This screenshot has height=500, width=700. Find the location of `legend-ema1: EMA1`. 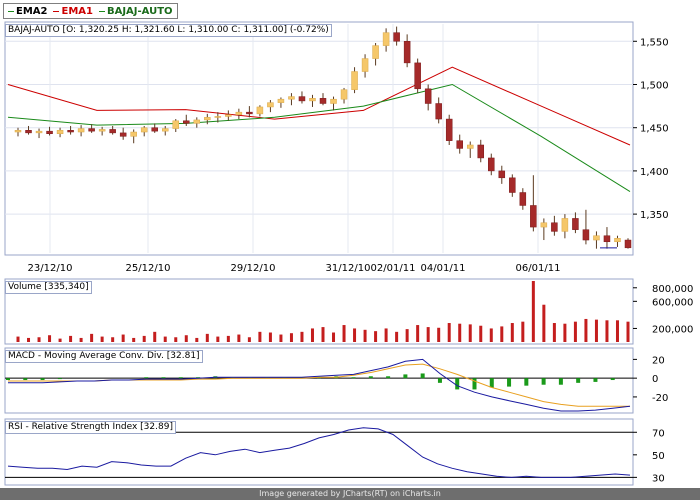

legend-ema1: EMA1 is located at coordinates (73, 11).